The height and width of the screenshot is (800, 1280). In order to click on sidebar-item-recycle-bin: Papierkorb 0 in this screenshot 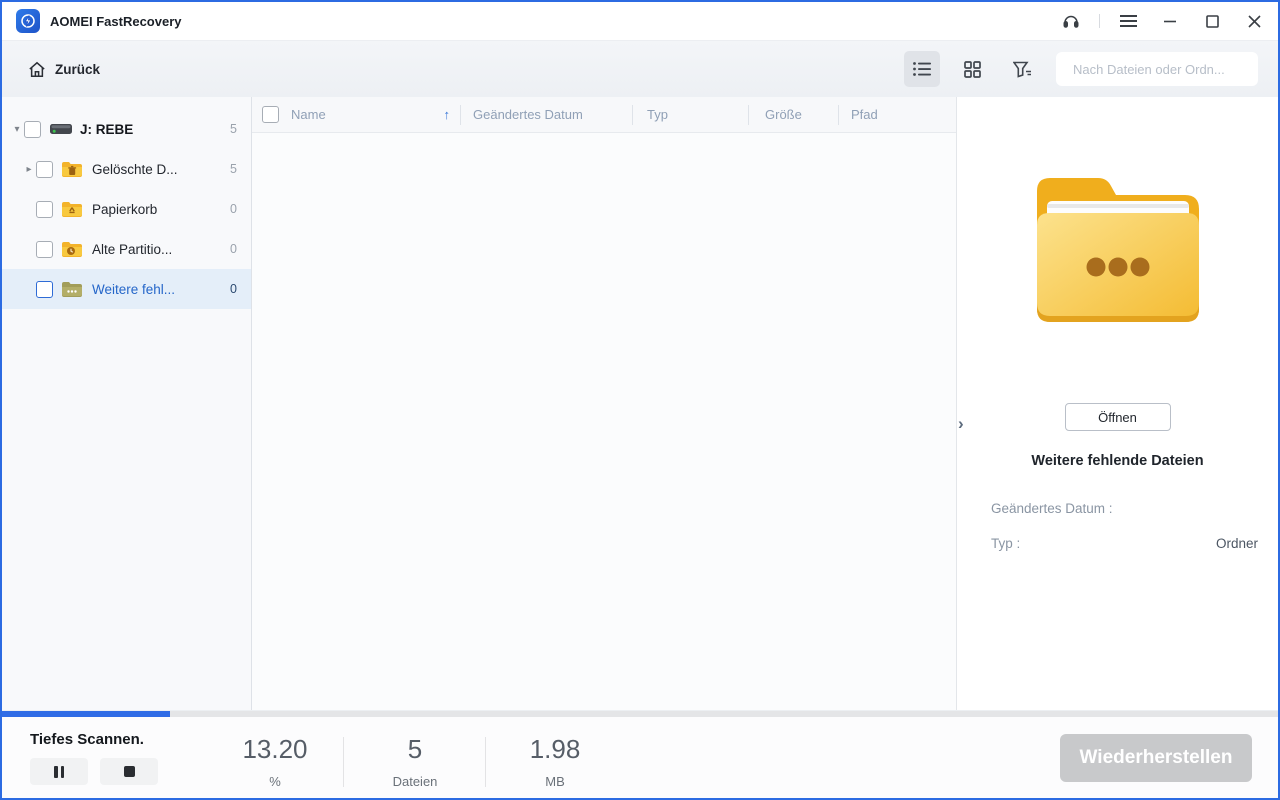, I will do `click(126, 209)`.